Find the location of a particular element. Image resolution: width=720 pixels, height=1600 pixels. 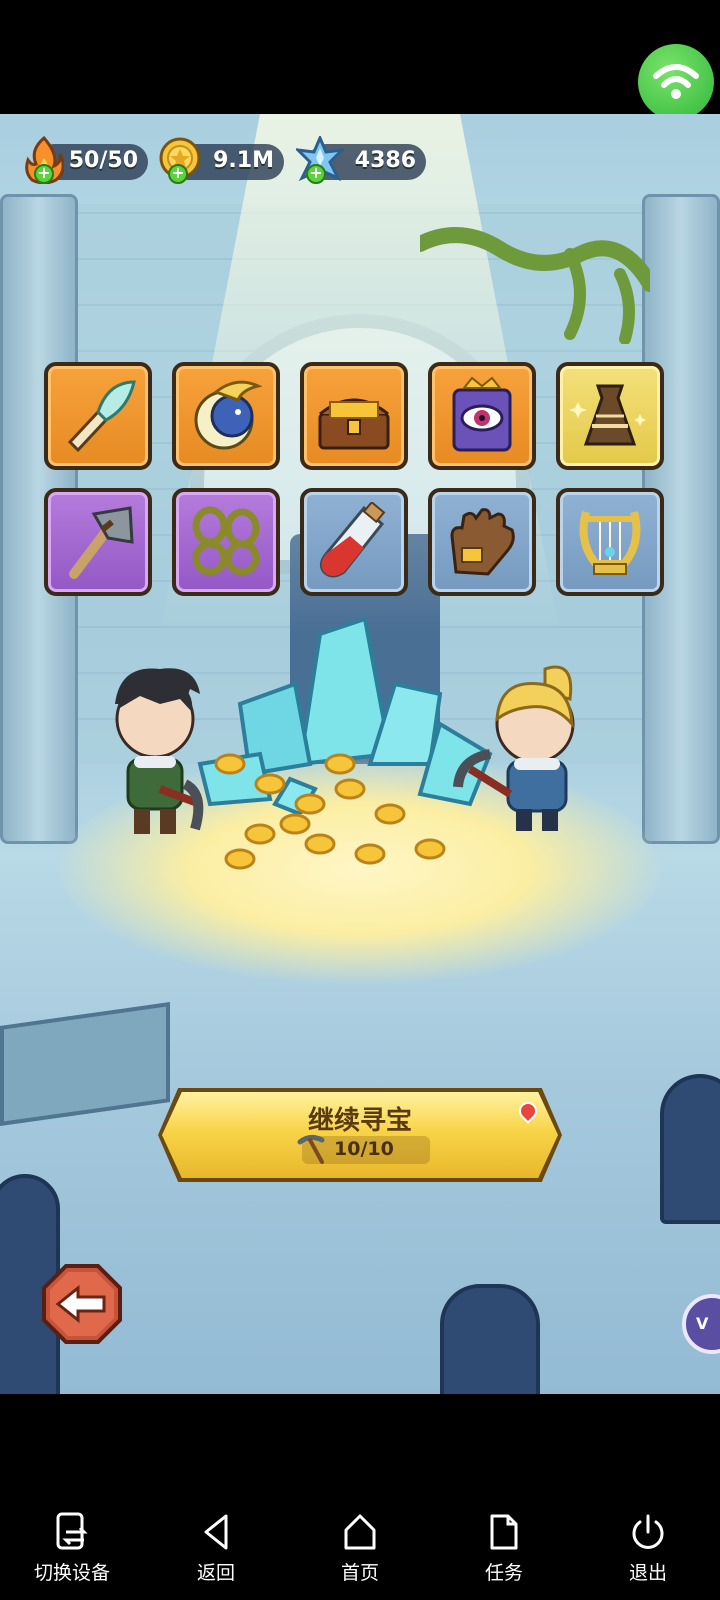

item-leather-glove is located at coordinates (482, 542).